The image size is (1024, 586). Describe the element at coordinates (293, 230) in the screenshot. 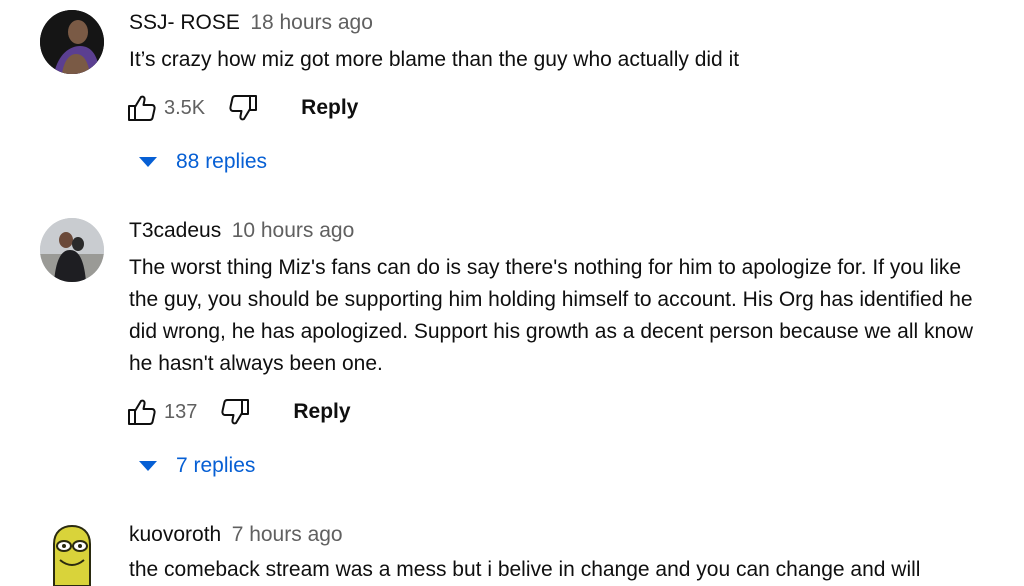

I see `comment-timestamp: 10 hours ago` at that location.